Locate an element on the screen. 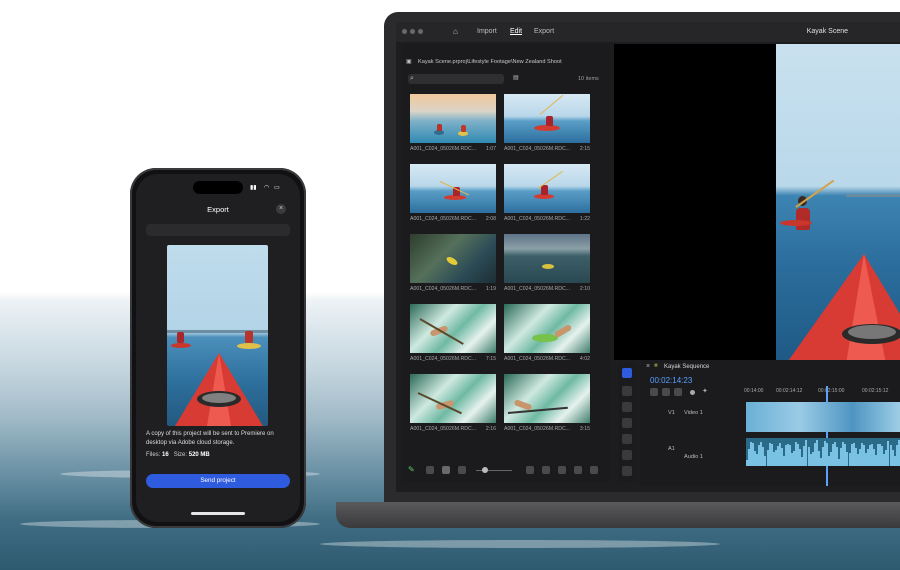 Image resolution: width=900 pixels, height=570 pixels. media-clip-8: A001_C024_05026M.RDC... 4:02 is located at coordinates (547, 333).